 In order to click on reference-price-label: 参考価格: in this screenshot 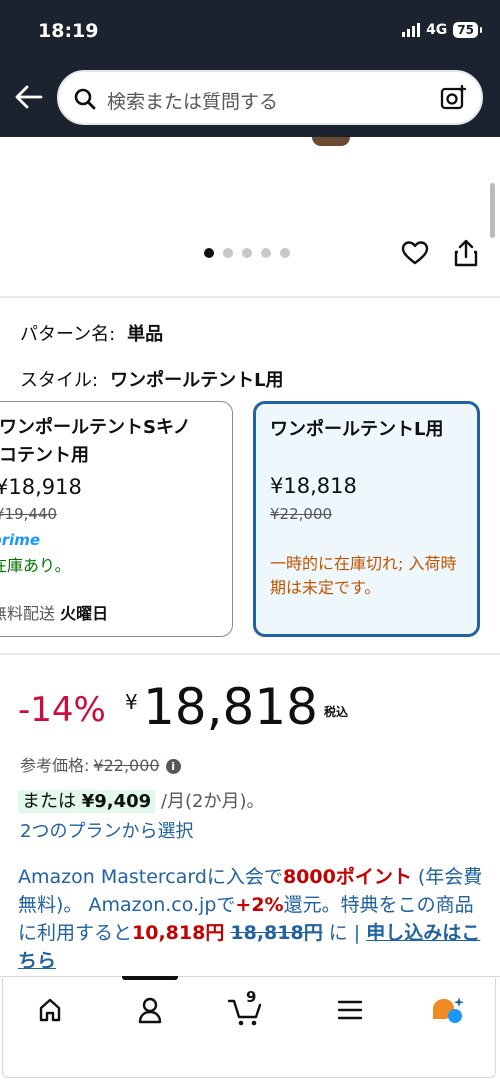, I will do `click(55, 765)`.